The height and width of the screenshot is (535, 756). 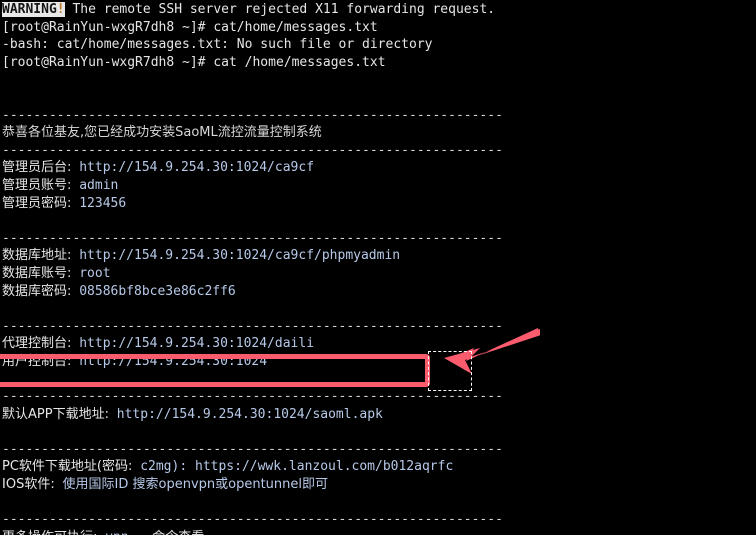 What do you see at coordinates (178, 532) in the screenshot?
I see `entry-suffix: 命令查看` at bounding box center [178, 532].